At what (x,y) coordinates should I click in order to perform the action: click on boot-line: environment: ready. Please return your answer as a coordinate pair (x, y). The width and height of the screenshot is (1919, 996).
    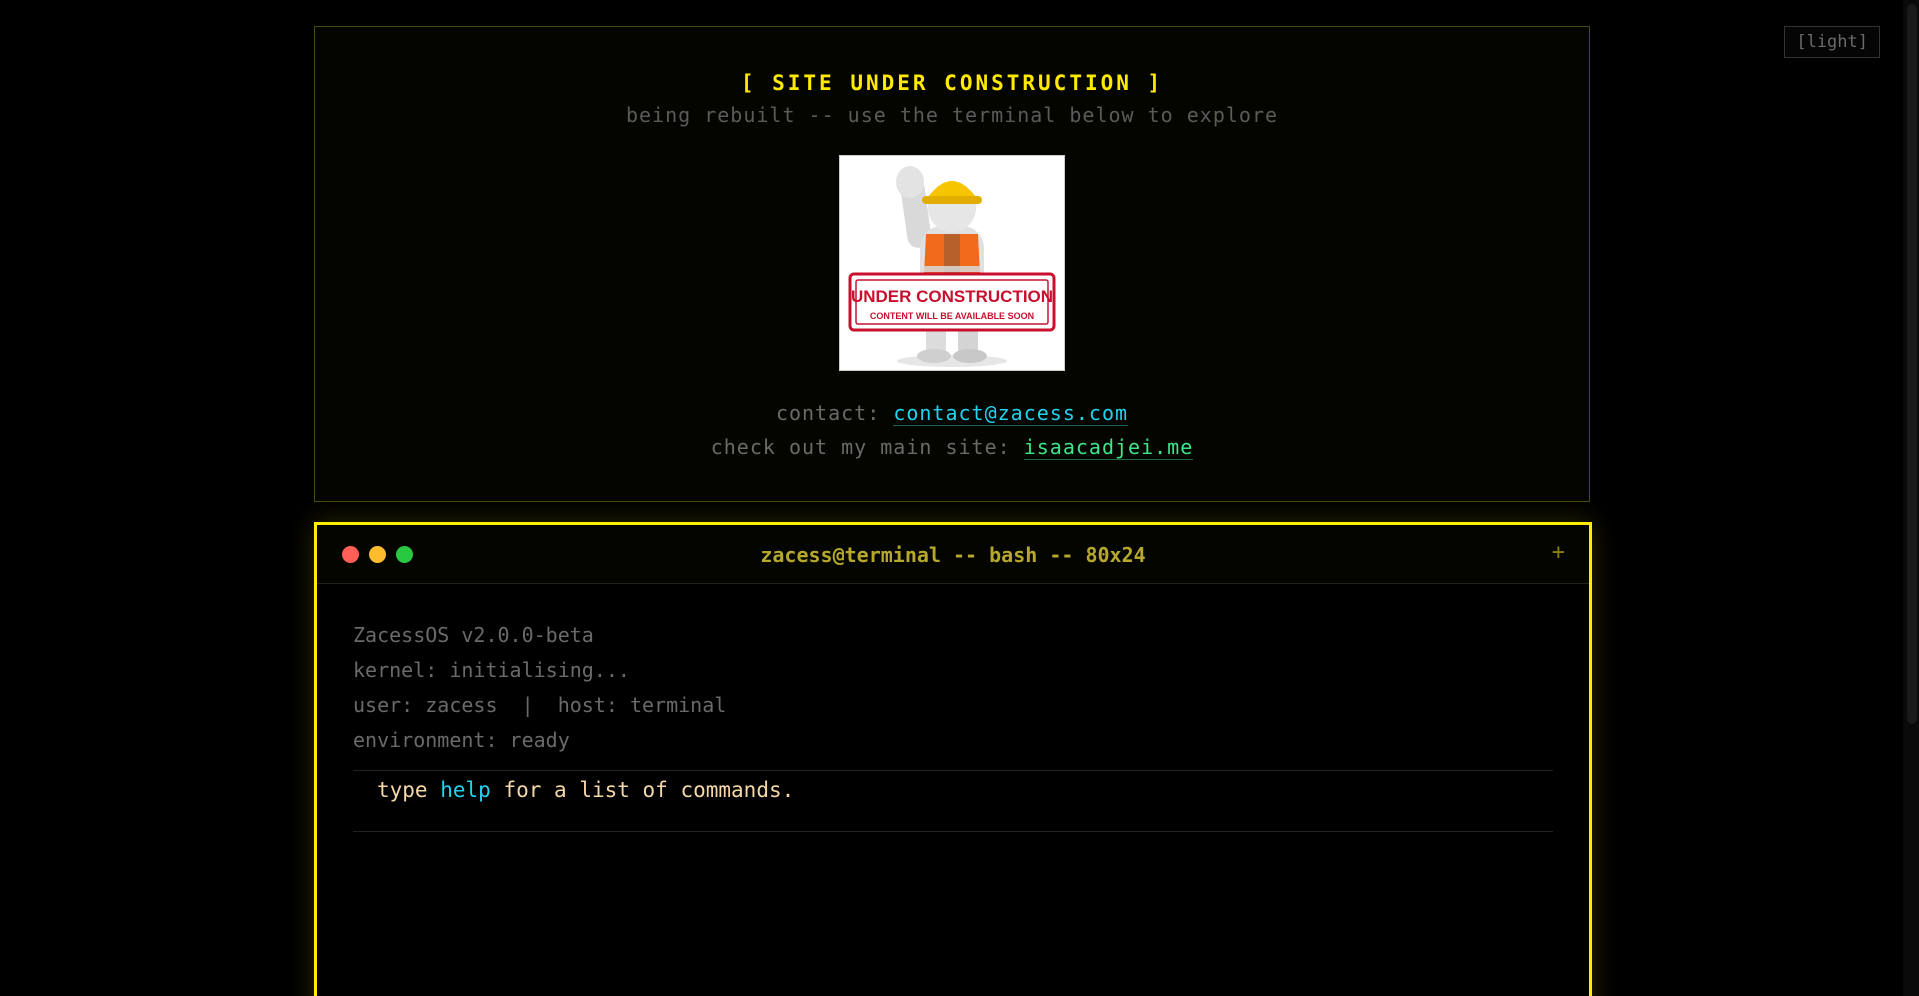
    Looking at the image, I should click on (461, 740).